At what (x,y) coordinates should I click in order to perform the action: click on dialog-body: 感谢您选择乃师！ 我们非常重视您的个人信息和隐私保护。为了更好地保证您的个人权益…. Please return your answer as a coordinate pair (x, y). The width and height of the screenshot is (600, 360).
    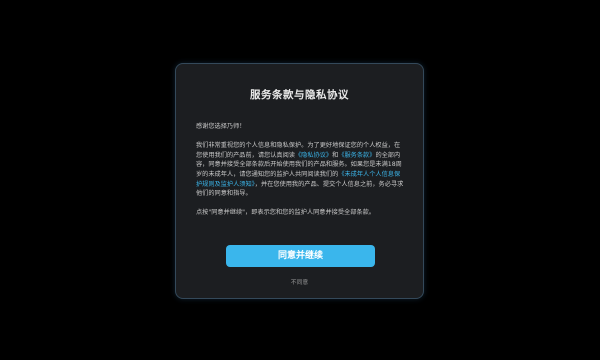
    Looking at the image, I should click on (301, 170).